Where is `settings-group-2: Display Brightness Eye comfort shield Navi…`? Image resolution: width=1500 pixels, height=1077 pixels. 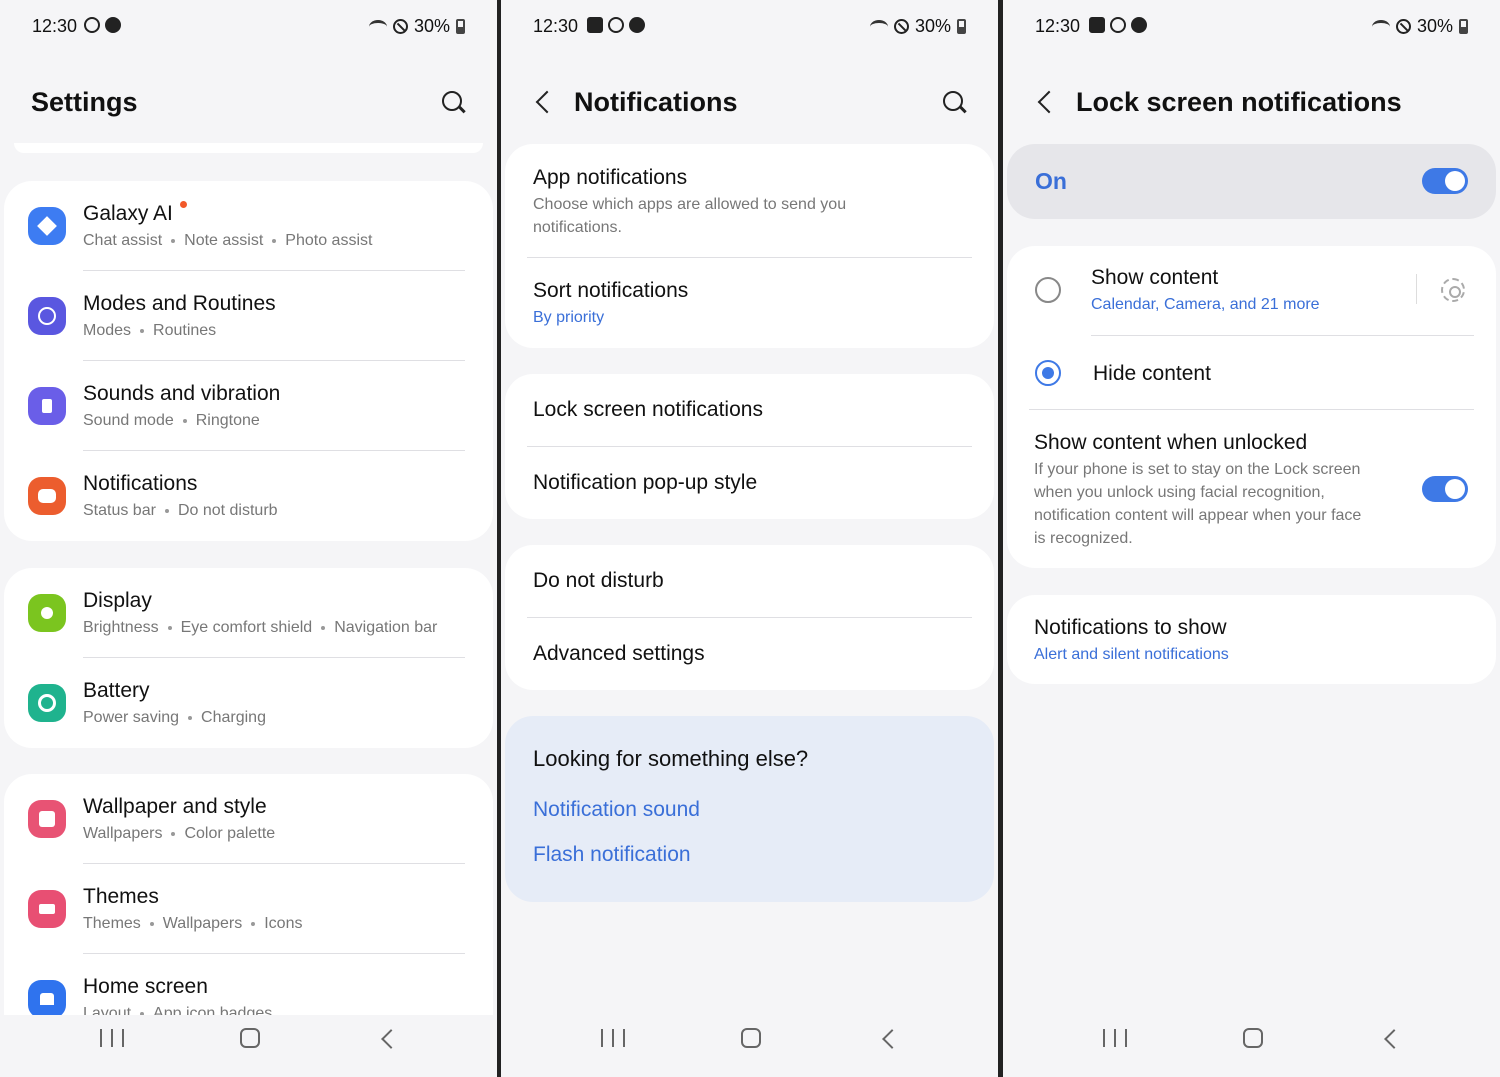 settings-group-2: Display Brightness Eye comfort shield Navi… is located at coordinates (248, 658).